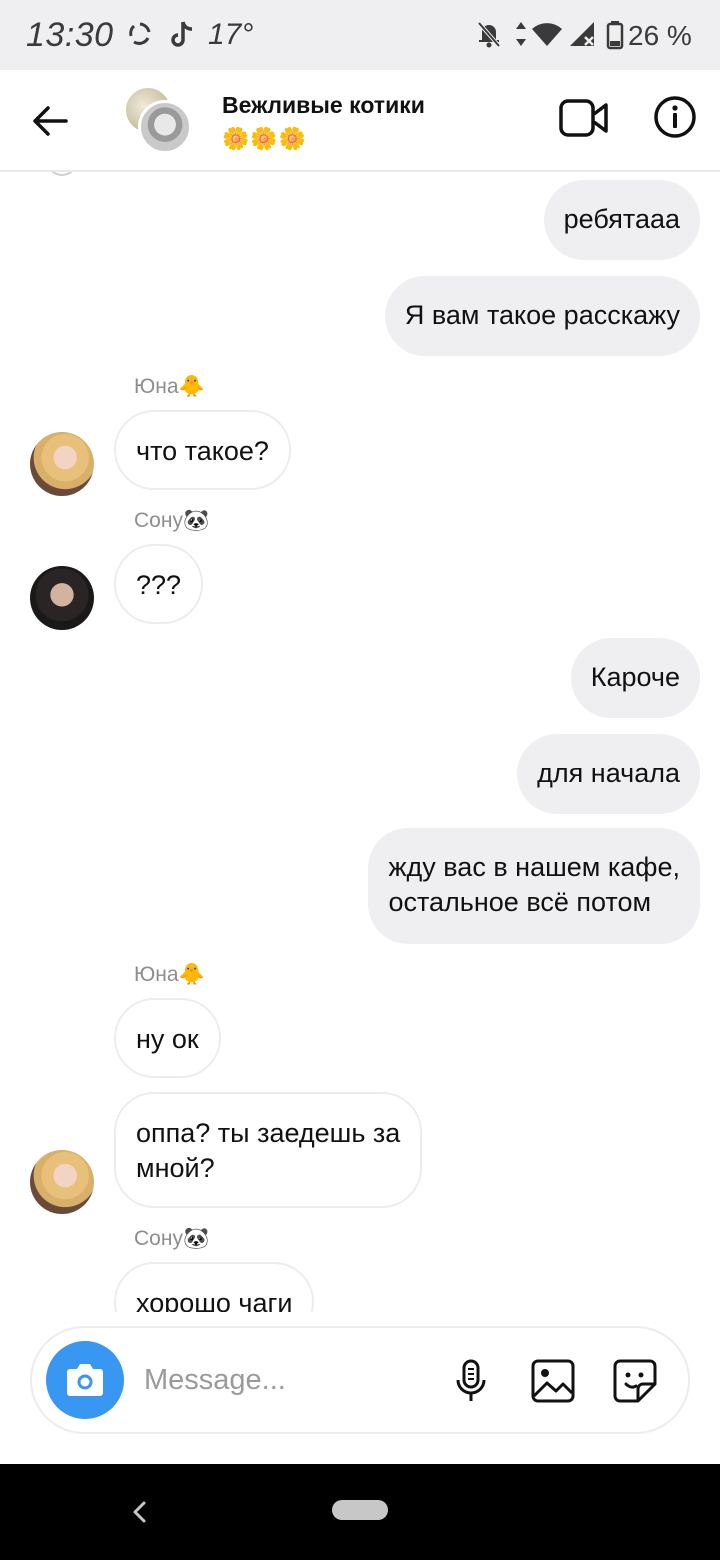  I want to click on avatar-partial, so click(62, 174).